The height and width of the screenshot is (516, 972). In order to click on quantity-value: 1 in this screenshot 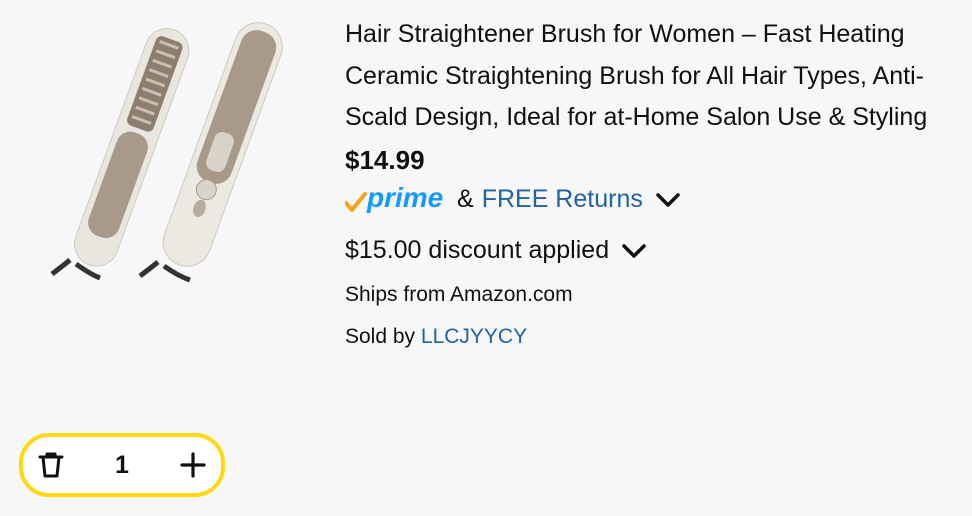, I will do `click(122, 464)`.